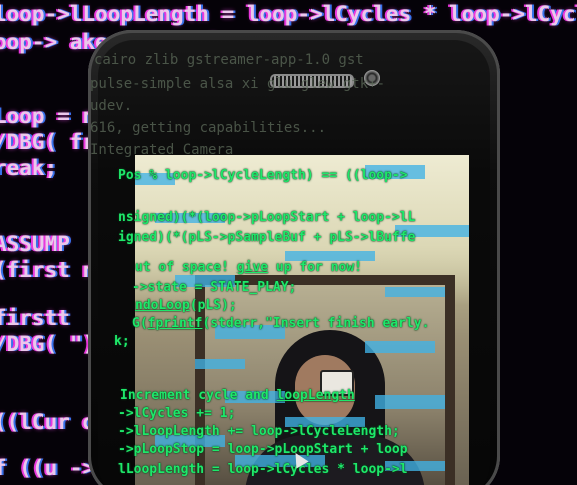  I want to click on code-line: ->state = STATE_PLAY;, so click(214, 287).